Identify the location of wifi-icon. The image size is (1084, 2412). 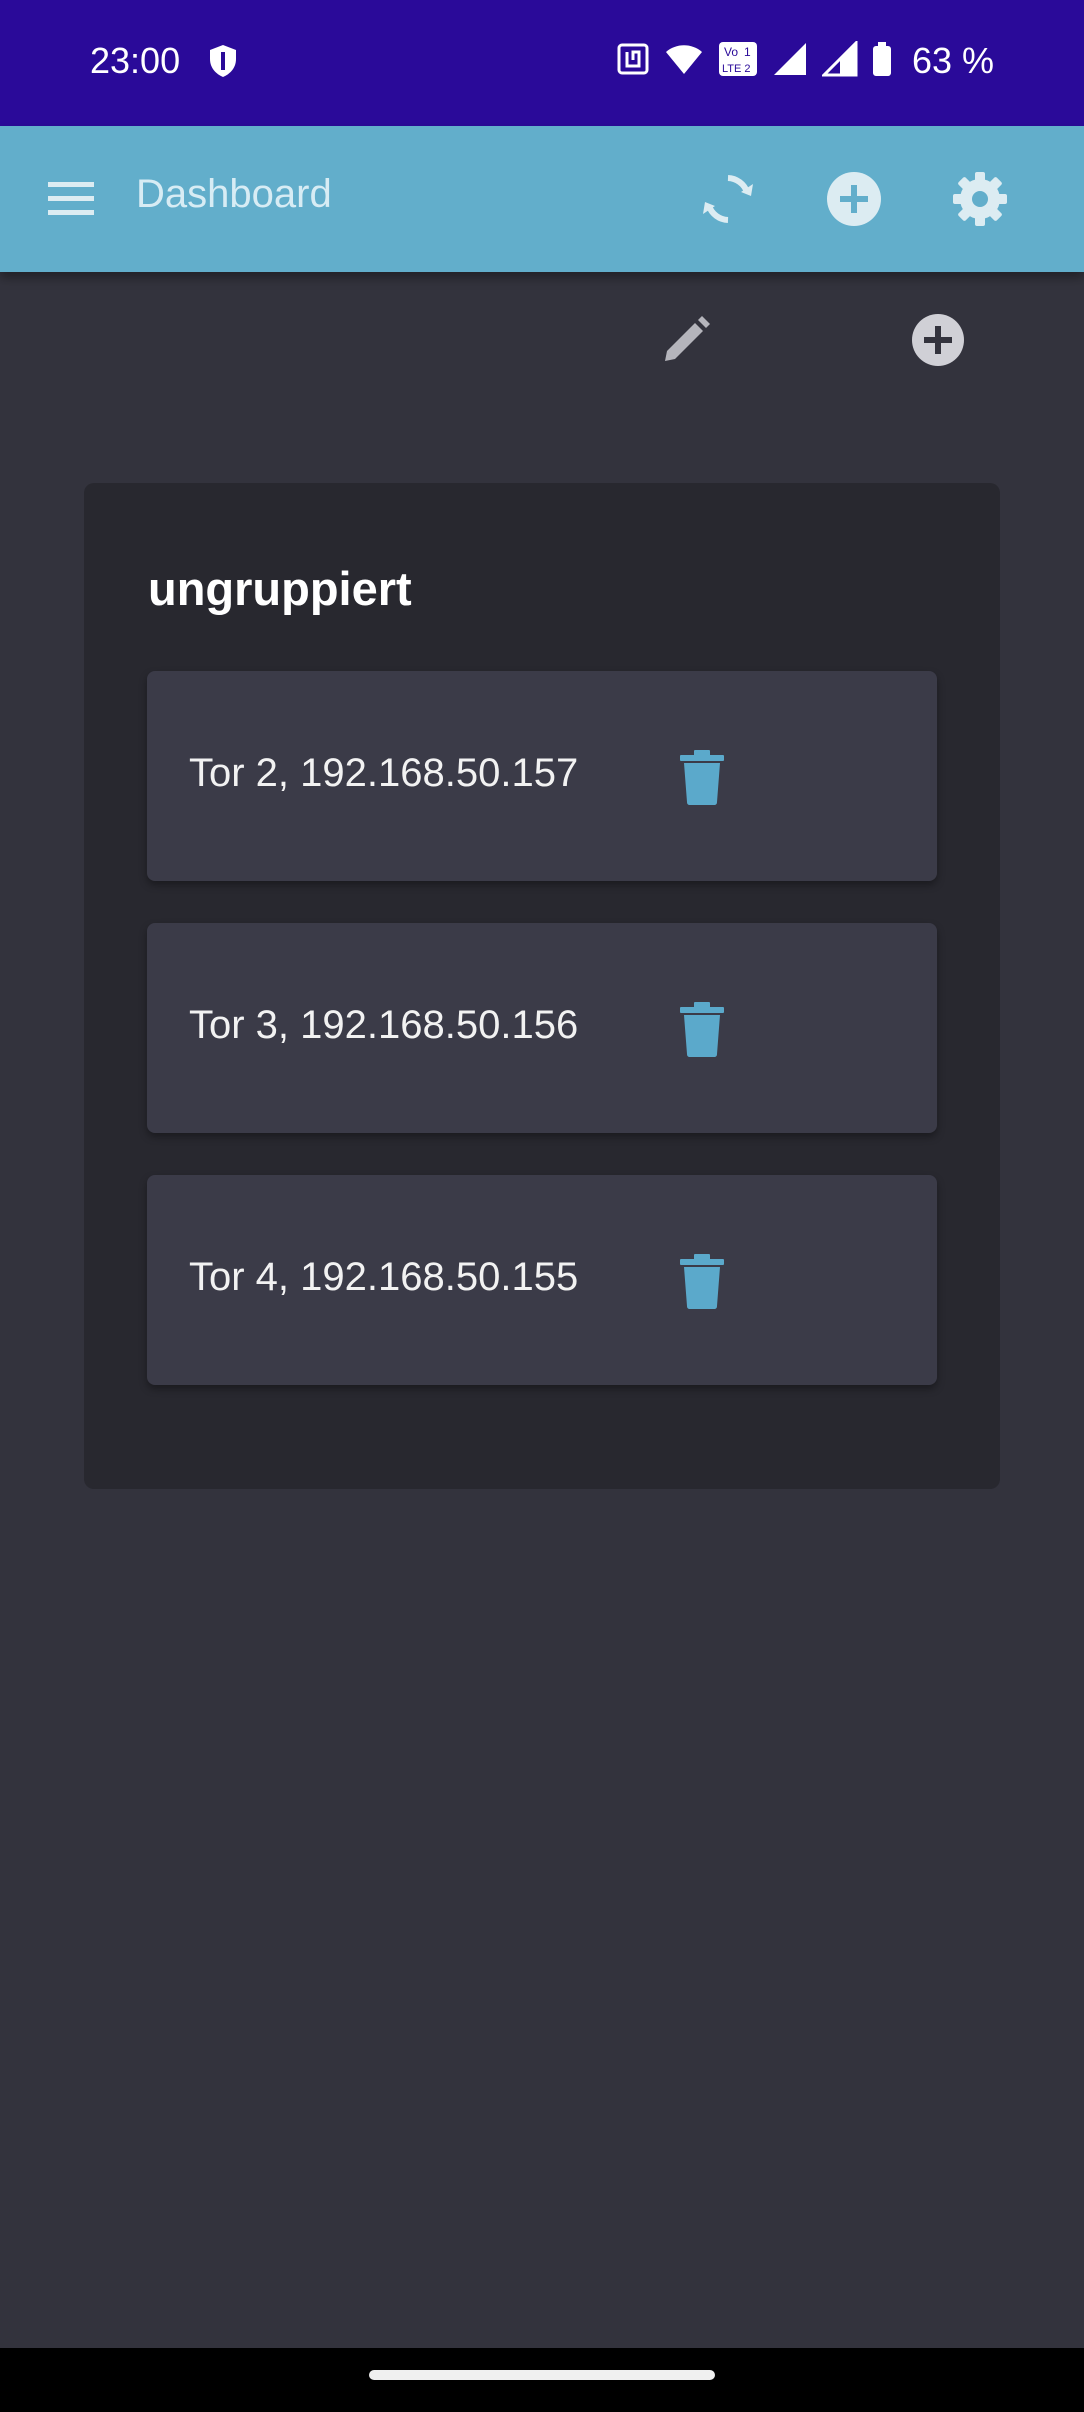
(684, 61).